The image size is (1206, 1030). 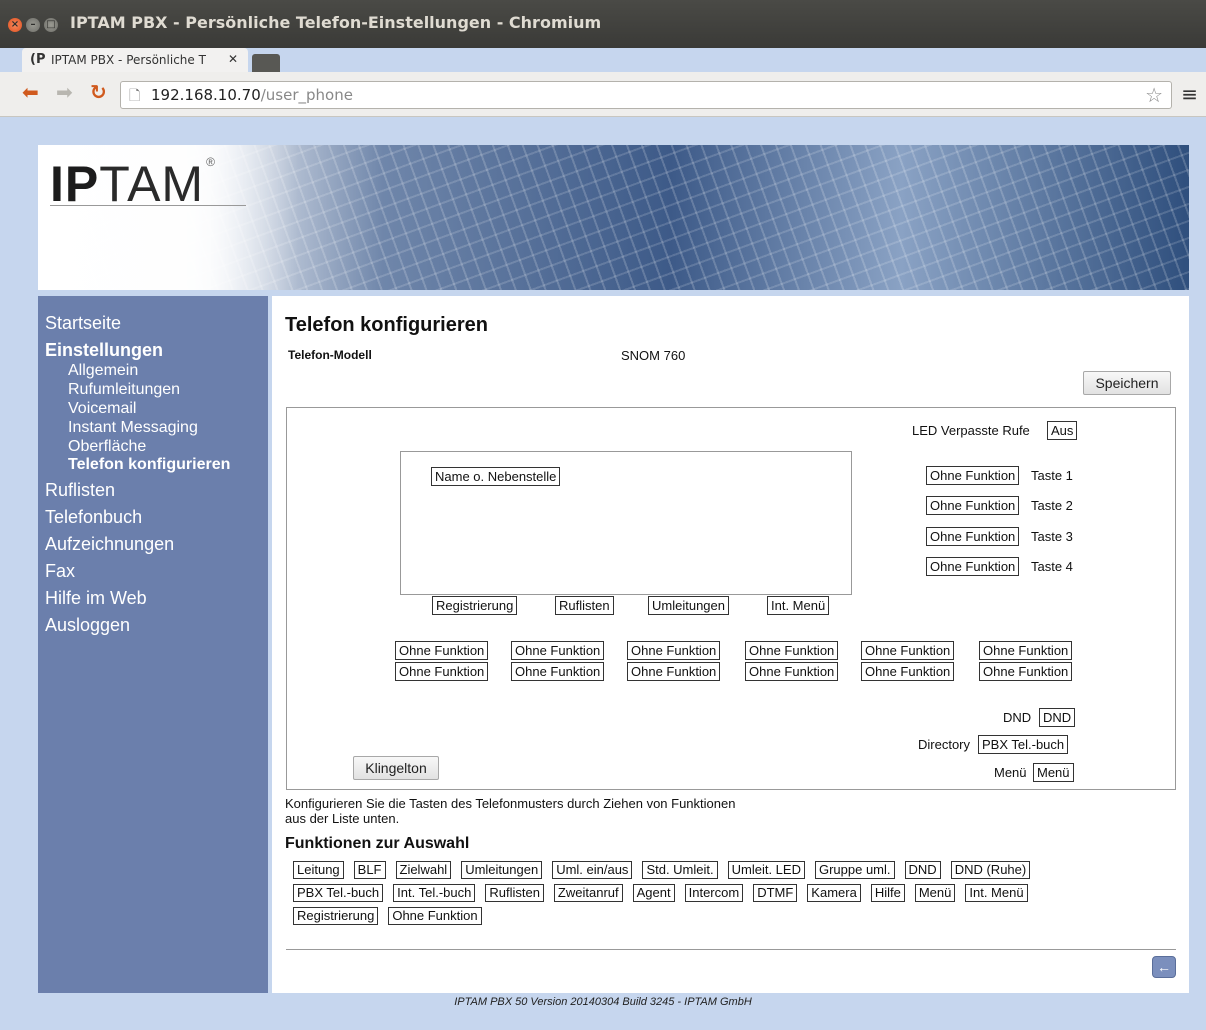 I want to click on function-chip: Ohne Funktion, so click(x=435, y=916).